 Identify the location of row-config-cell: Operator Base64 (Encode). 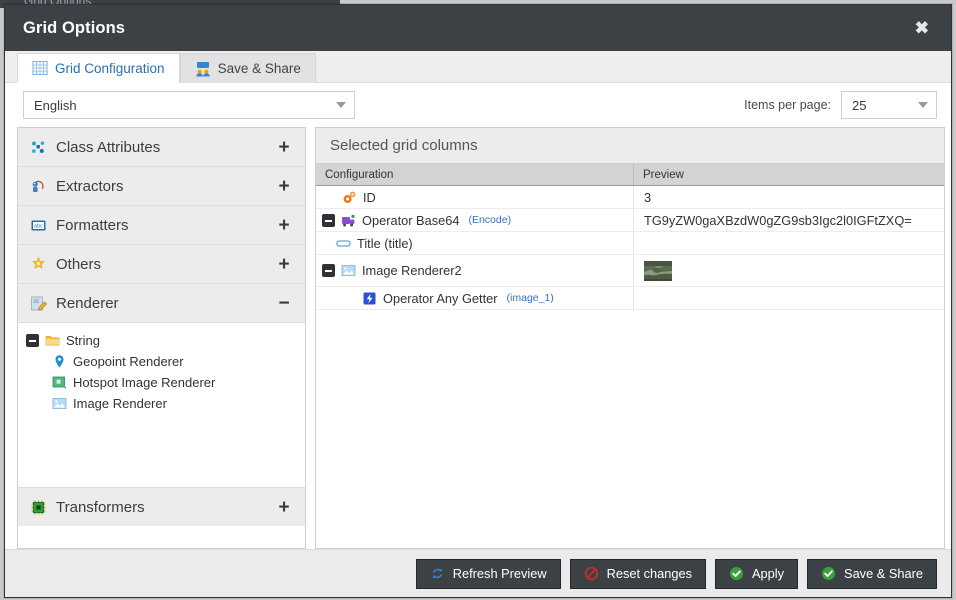
(475, 220).